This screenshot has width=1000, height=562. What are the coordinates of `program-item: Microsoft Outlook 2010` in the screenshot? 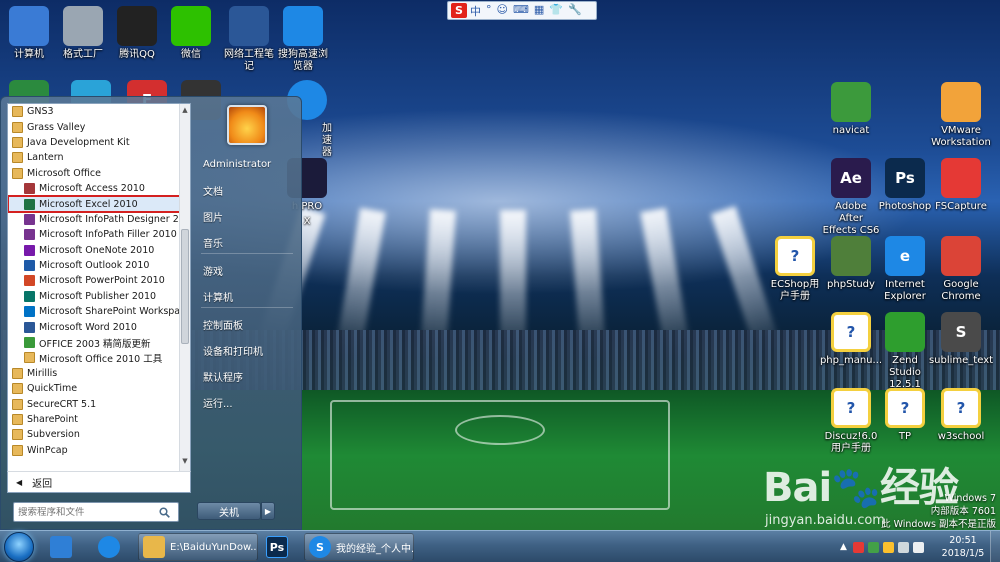 It's located at (94, 265).